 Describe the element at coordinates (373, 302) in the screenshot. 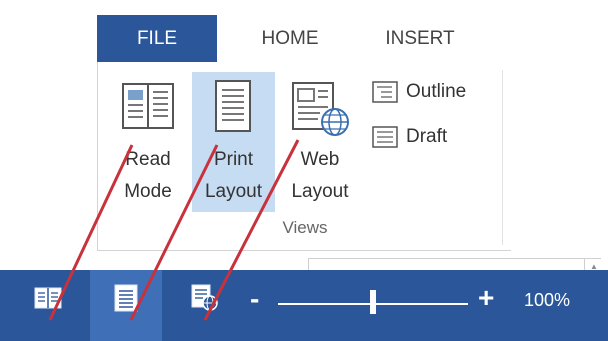

I see `zoom-slider-thumb` at that location.